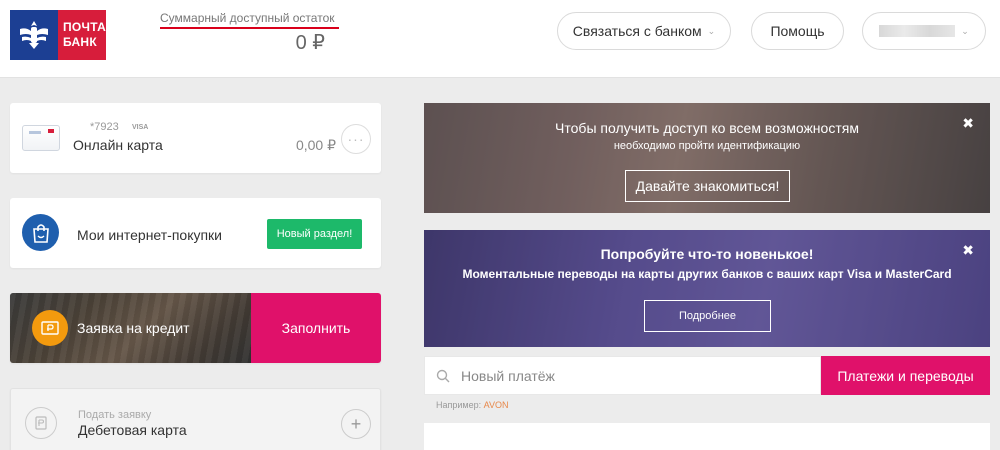  Describe the element at coordinates (247, 18) in the screenshot. I see `balance-title: Суммарный доступный остаток` at that location.